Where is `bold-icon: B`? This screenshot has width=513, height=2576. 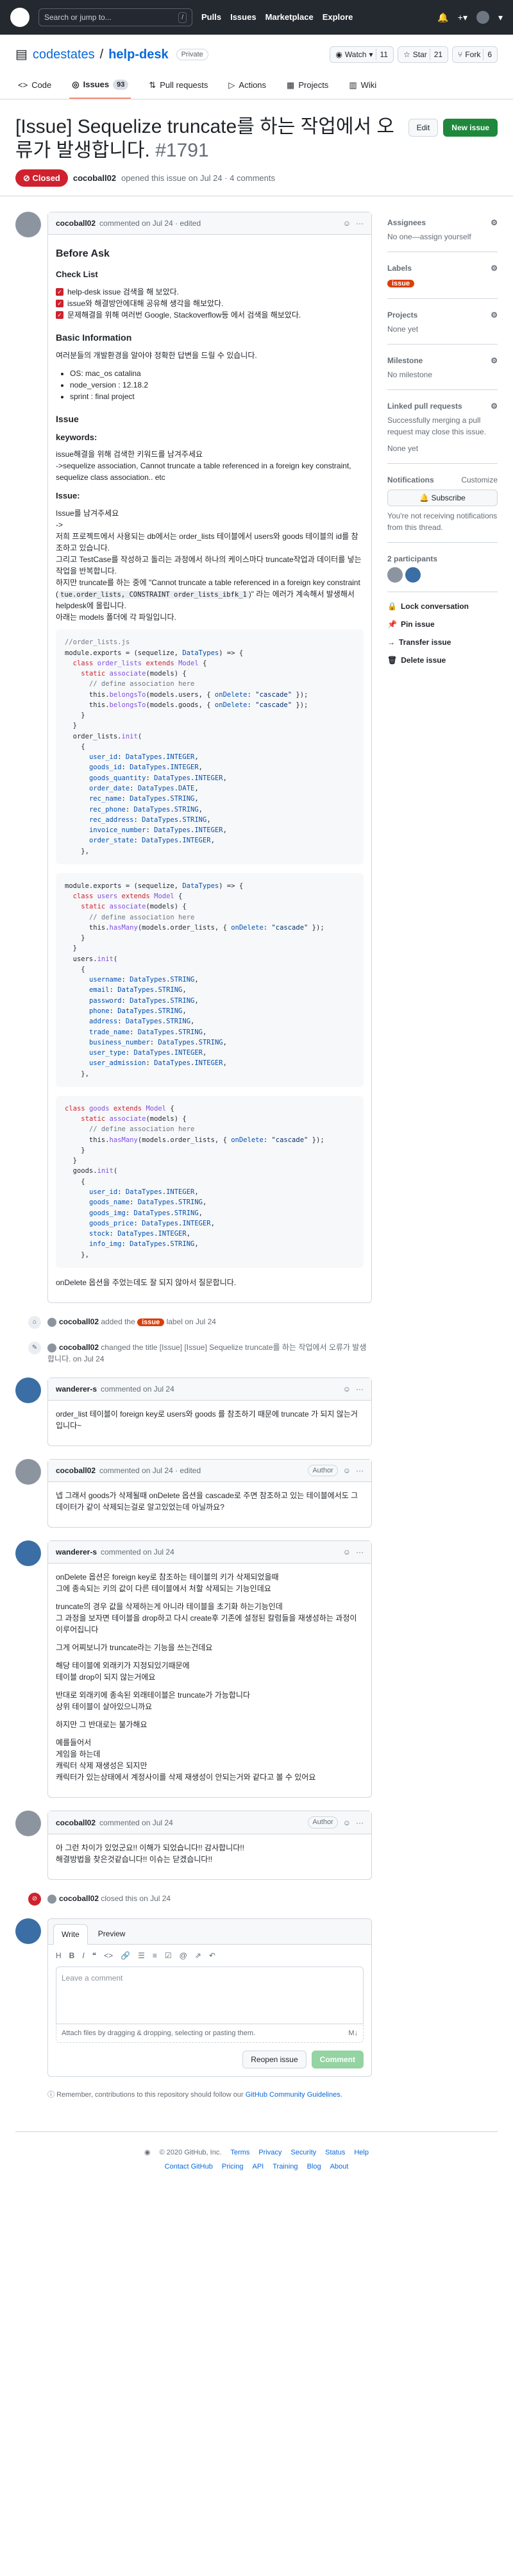
bold-icon: B is located at coordinates (72, 1955).